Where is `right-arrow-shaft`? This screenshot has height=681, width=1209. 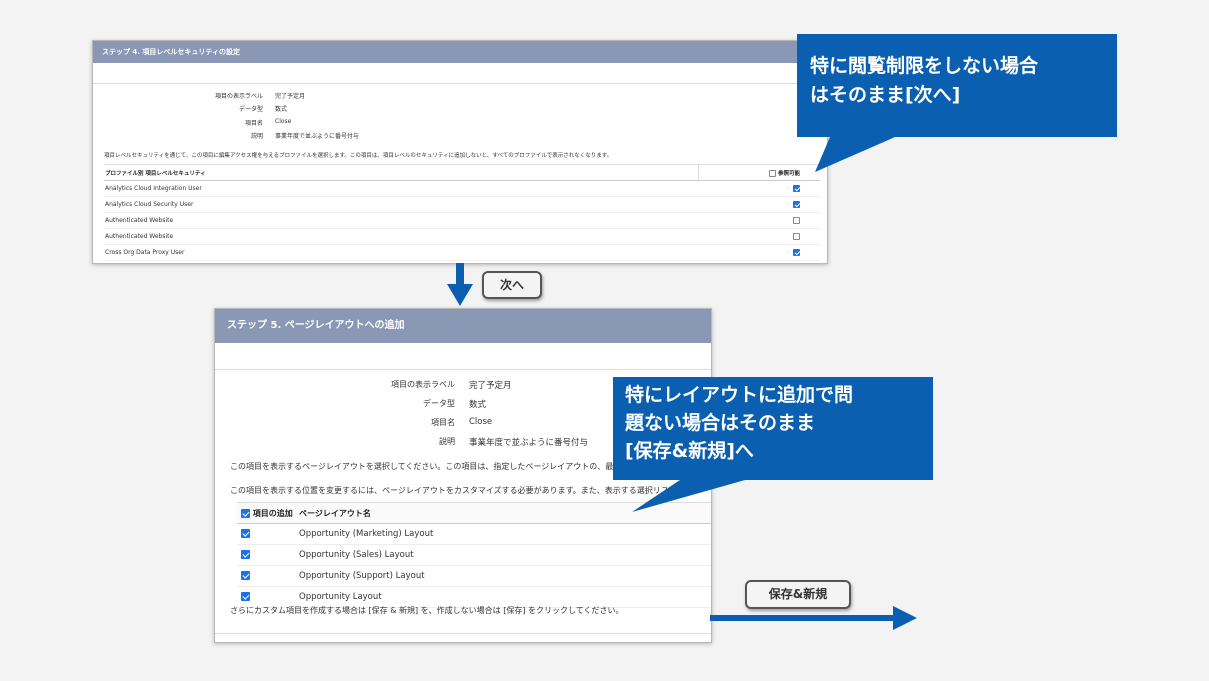
right-arrow-shaft is located at coordinates (803, 618).